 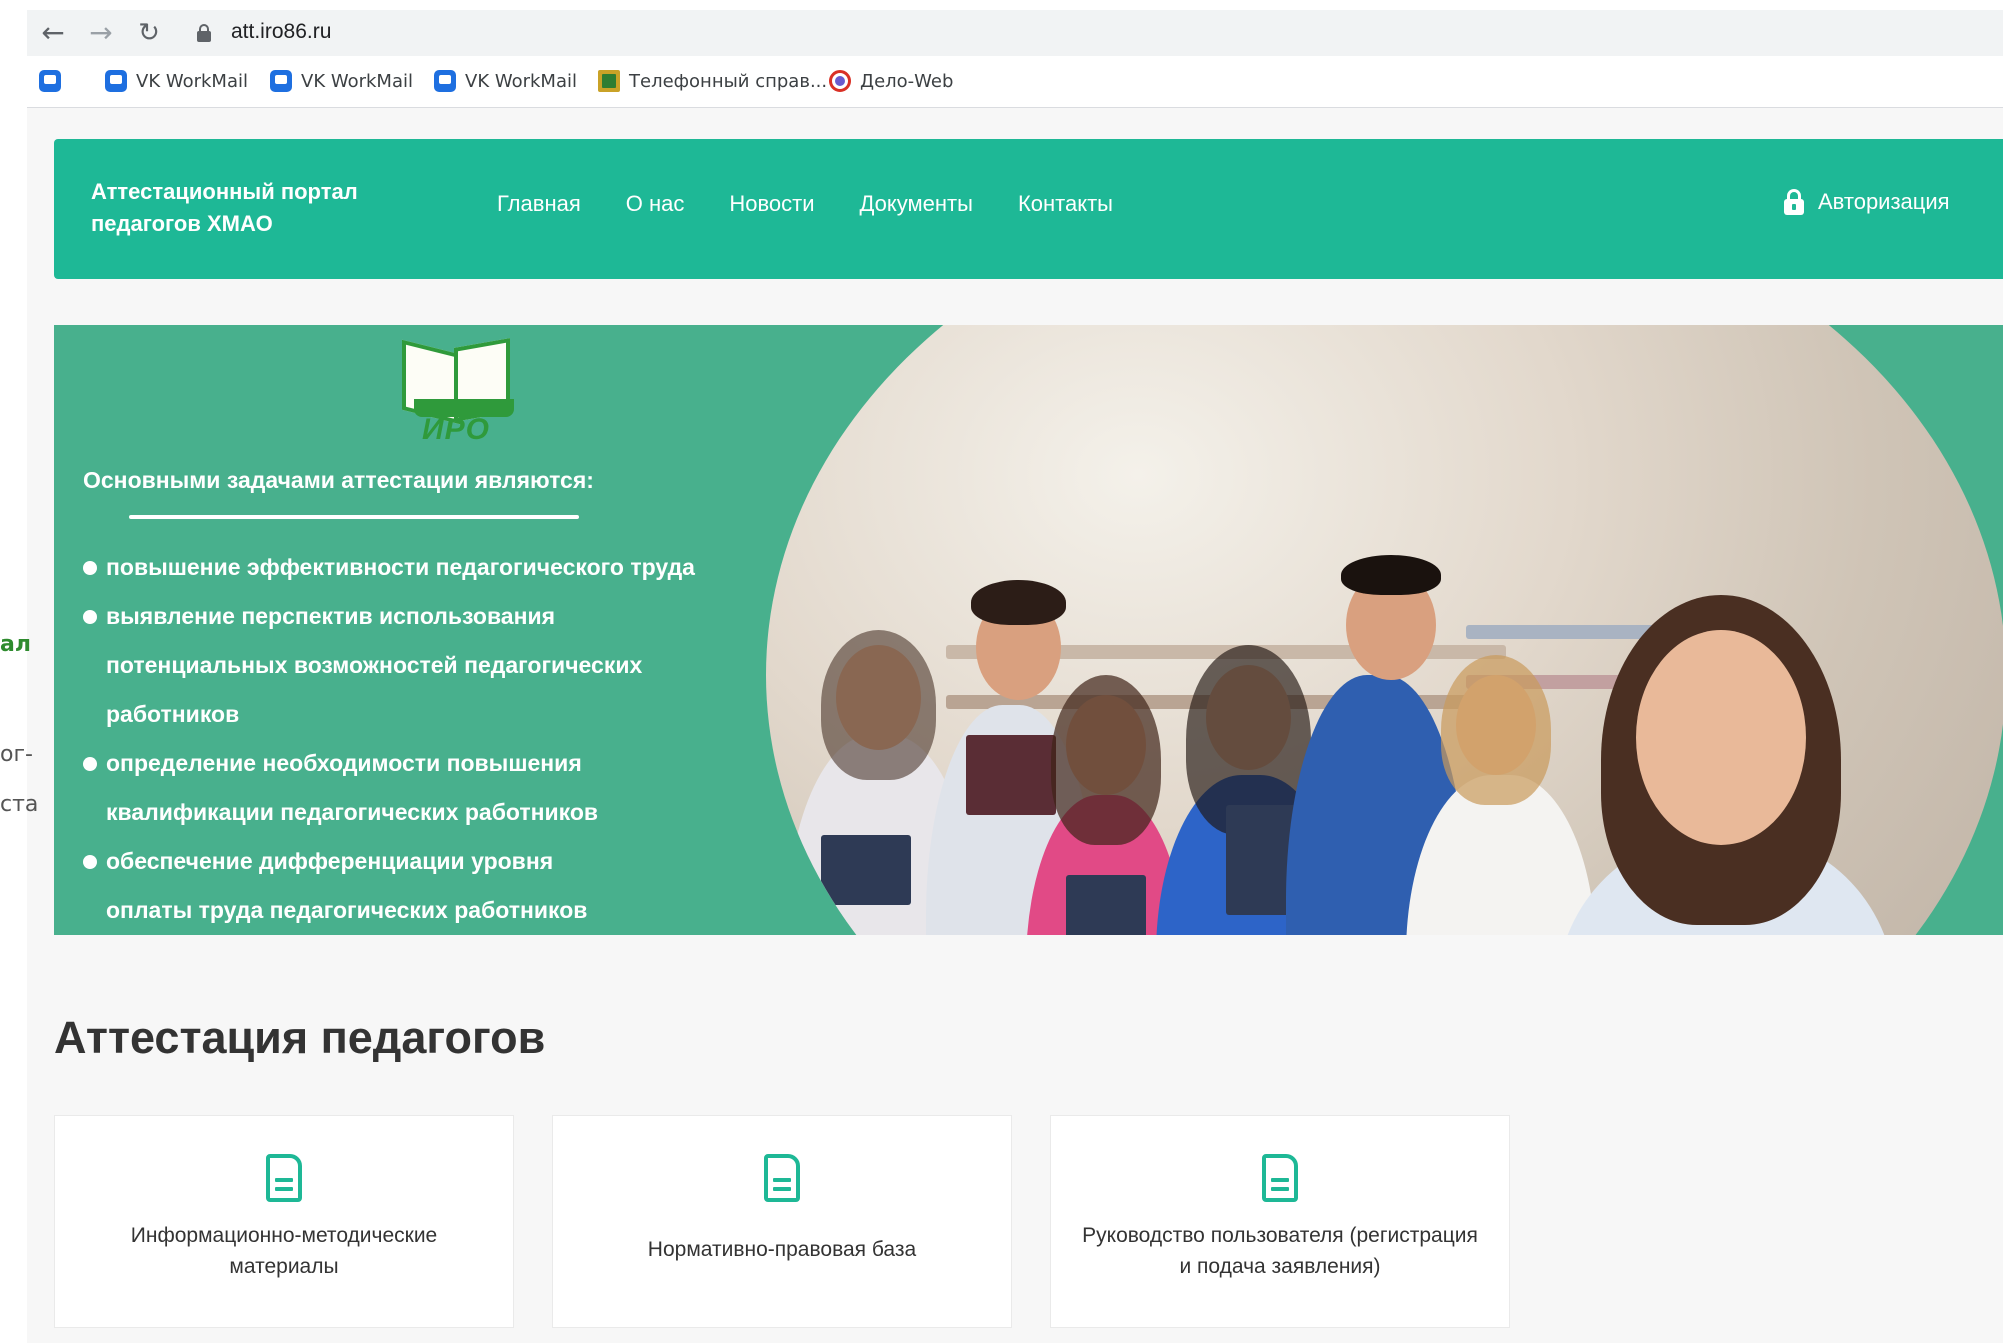 I want to click on chrome-divider, so click(x=1015, y=107).